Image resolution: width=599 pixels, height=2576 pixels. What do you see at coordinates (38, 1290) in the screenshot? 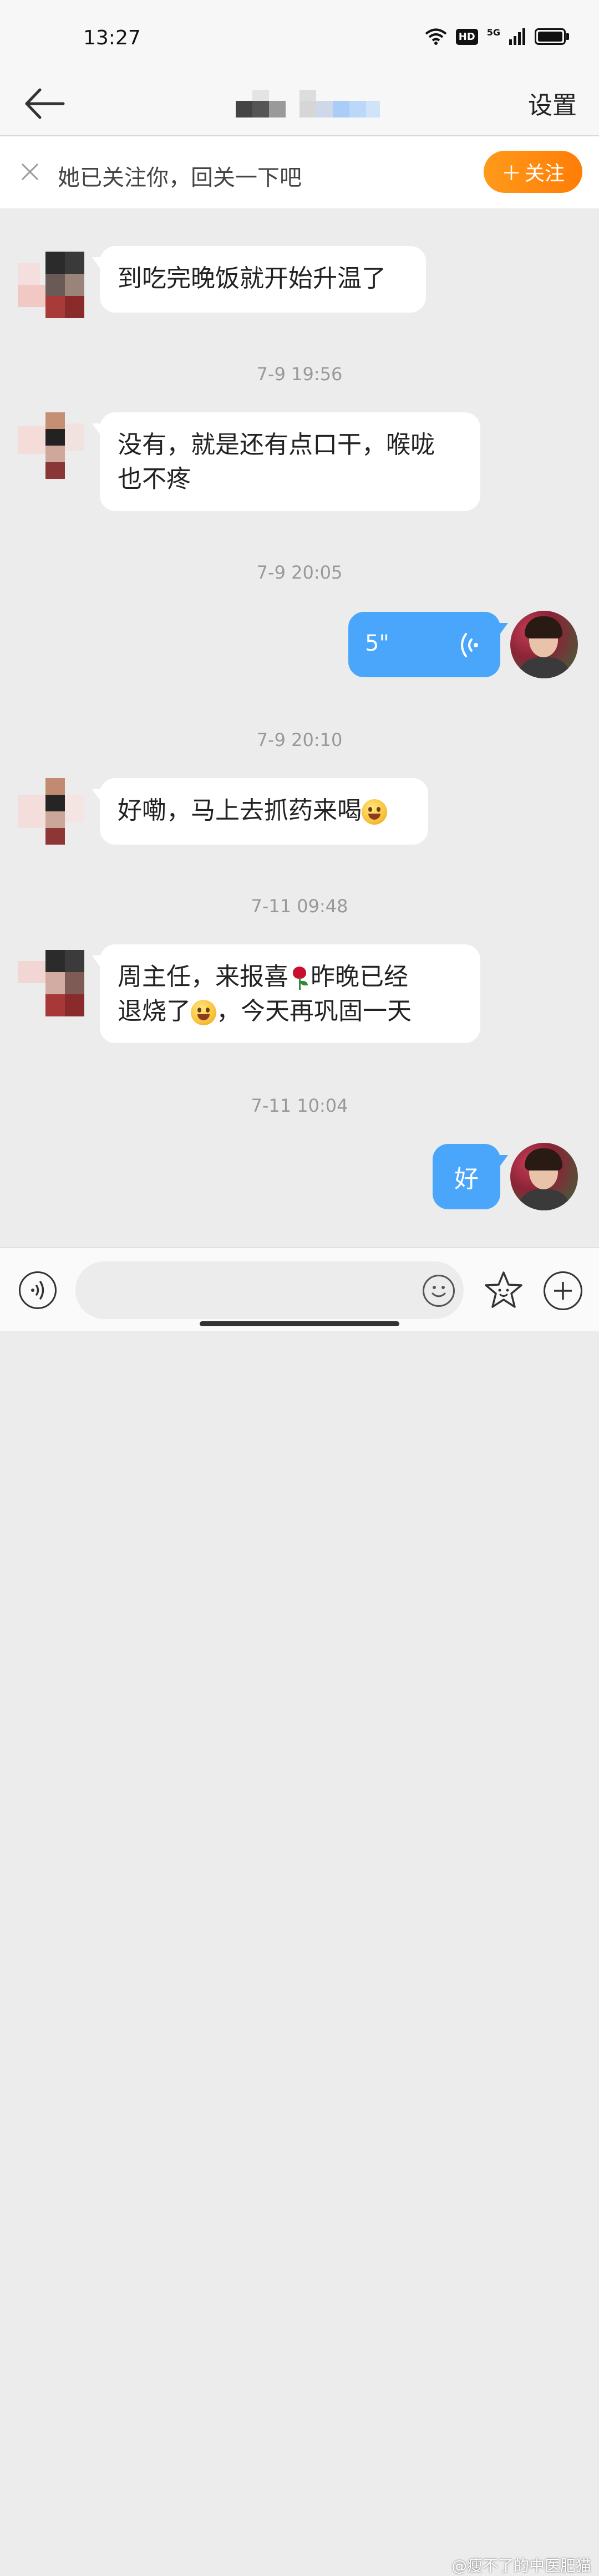
I see `voice-input-icon` at bounding box center [38, 1290].